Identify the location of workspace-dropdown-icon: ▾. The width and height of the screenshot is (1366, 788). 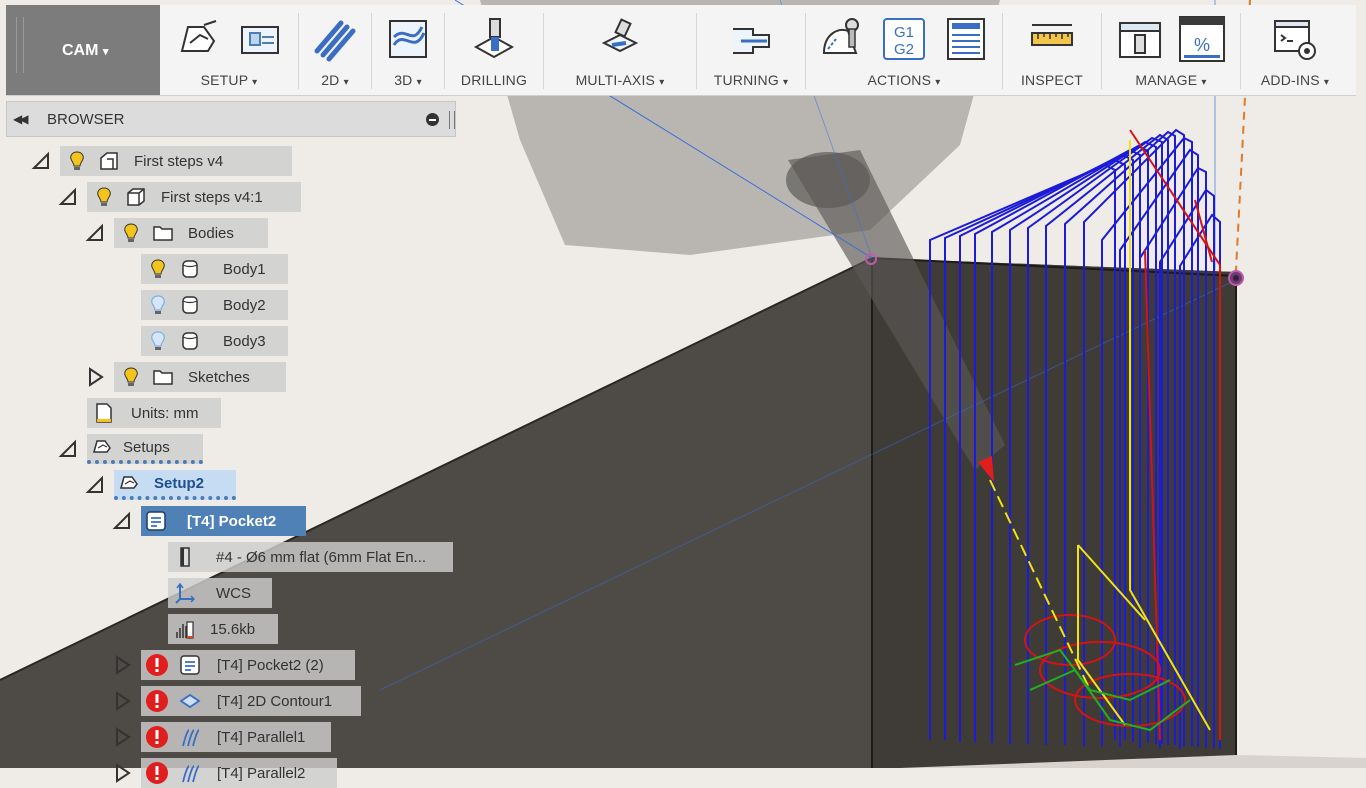
(105, 52).